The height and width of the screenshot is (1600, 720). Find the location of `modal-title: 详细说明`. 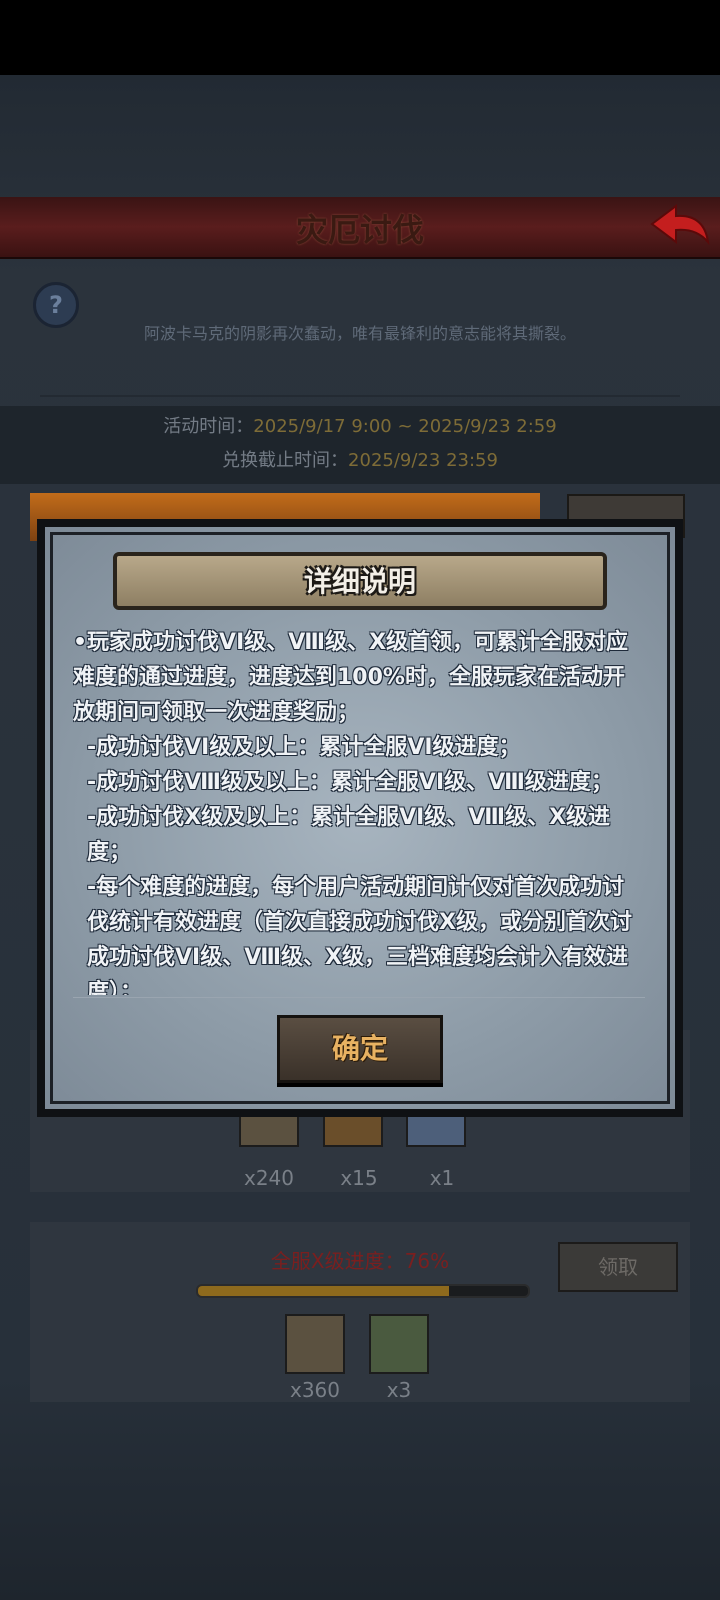

modal-title: 详细说明 is located at coordinates (359, 581).